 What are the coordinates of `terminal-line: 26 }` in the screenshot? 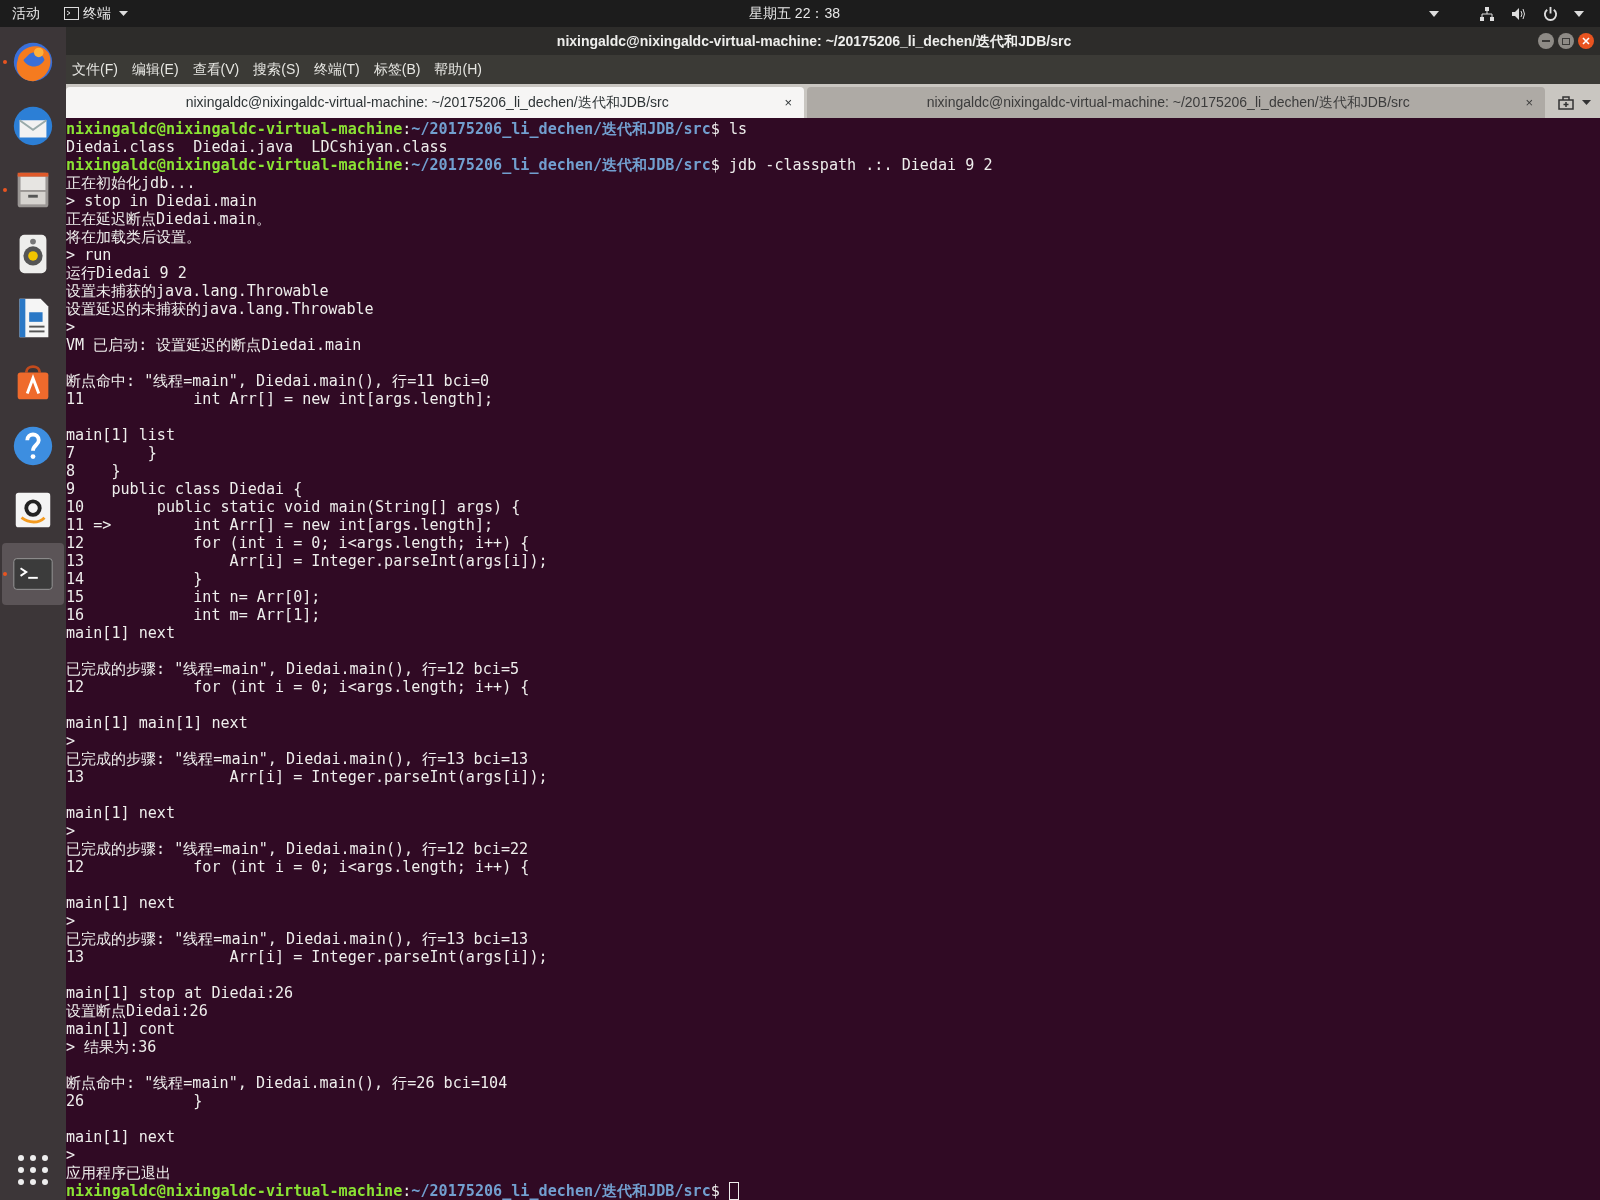 It's located at (134, 1101).